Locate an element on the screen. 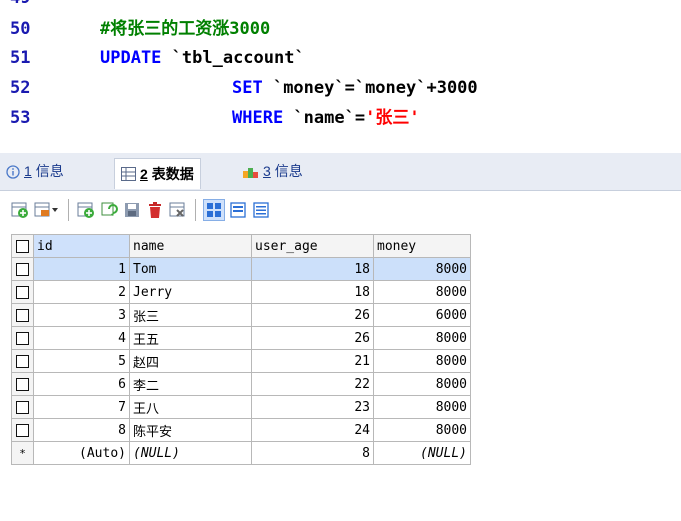  table-row: 2 Jerry 18 8000 is located at coordinates (241, 292).